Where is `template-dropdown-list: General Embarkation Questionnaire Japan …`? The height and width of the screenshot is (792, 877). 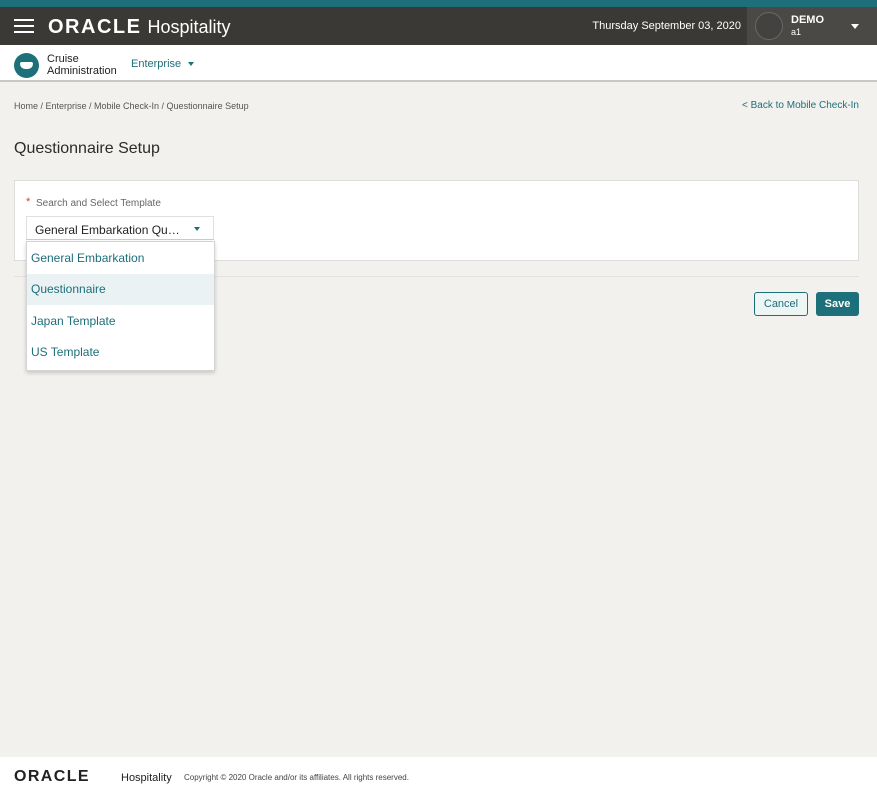
template-dropdown-list: General Embarkation Questionnaire Japan … is located at coordinates (120, 306).